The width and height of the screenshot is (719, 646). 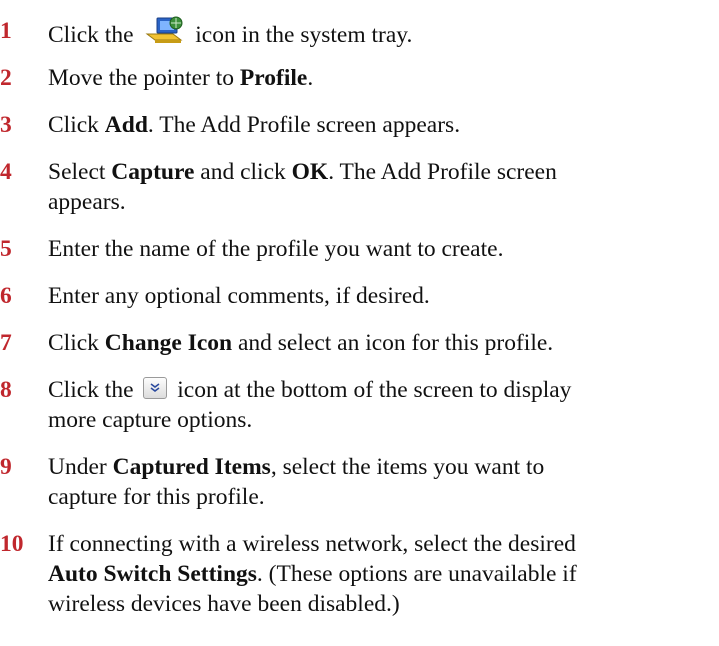 What do you see at coordinates (164, 31) in the screenshot?
I see `network-computer-icon` at bounding box center [164, 31].